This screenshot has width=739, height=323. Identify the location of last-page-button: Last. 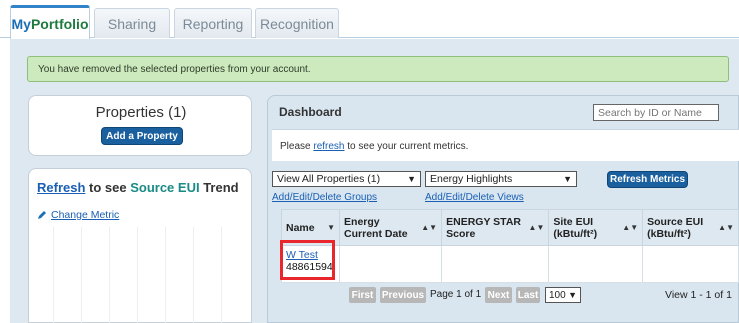
(528, 295).